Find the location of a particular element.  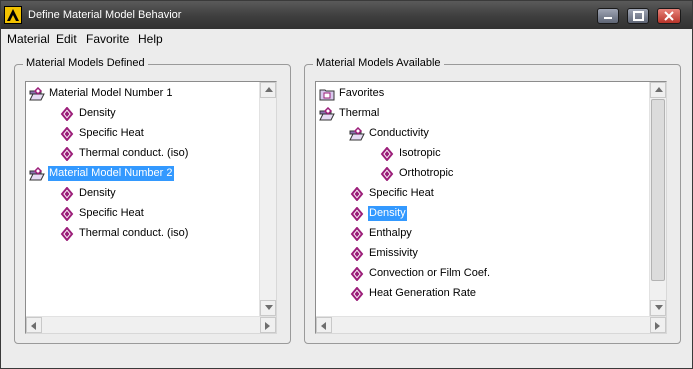

menu-help: Help is located at coordinates (150, 39).